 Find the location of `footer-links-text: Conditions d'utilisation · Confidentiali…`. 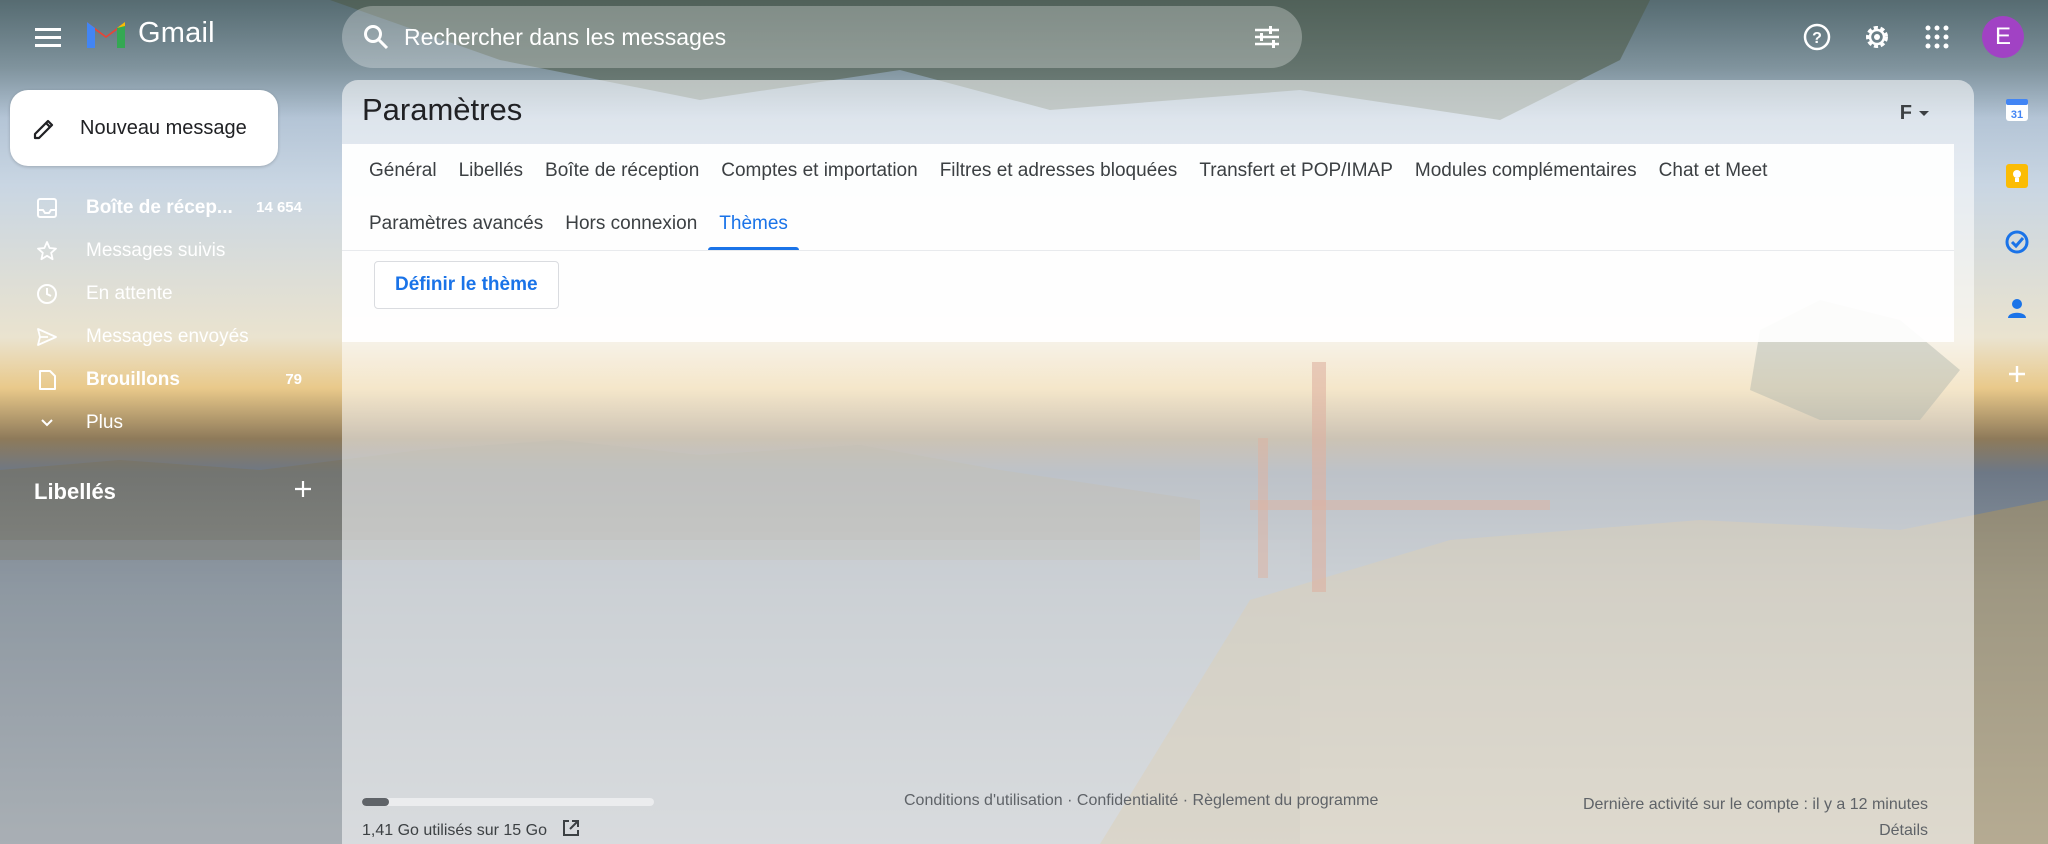

footer-links-text: Conditions d'utilisation · Confidentiali… is located at coordinates (1141, 800).